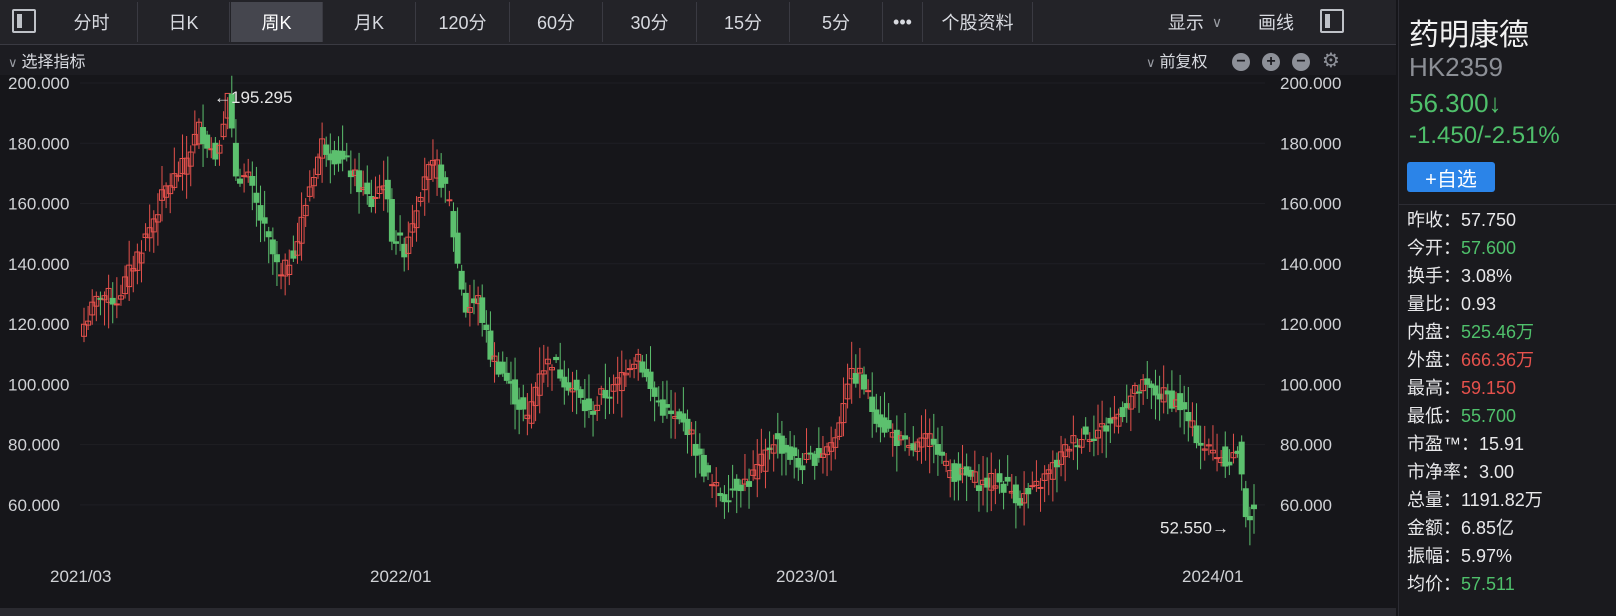 This screenshot has height=616, width=1616. Describe the element at coordinates (1310, 384) in the screenshot. I see `y-tick-label-right: 100.000` at that location.